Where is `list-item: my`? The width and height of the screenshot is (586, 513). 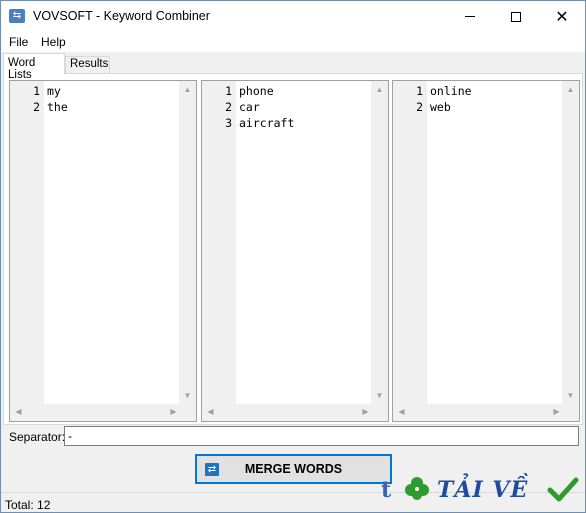 list-item: my is located at coordinates (54, 91).